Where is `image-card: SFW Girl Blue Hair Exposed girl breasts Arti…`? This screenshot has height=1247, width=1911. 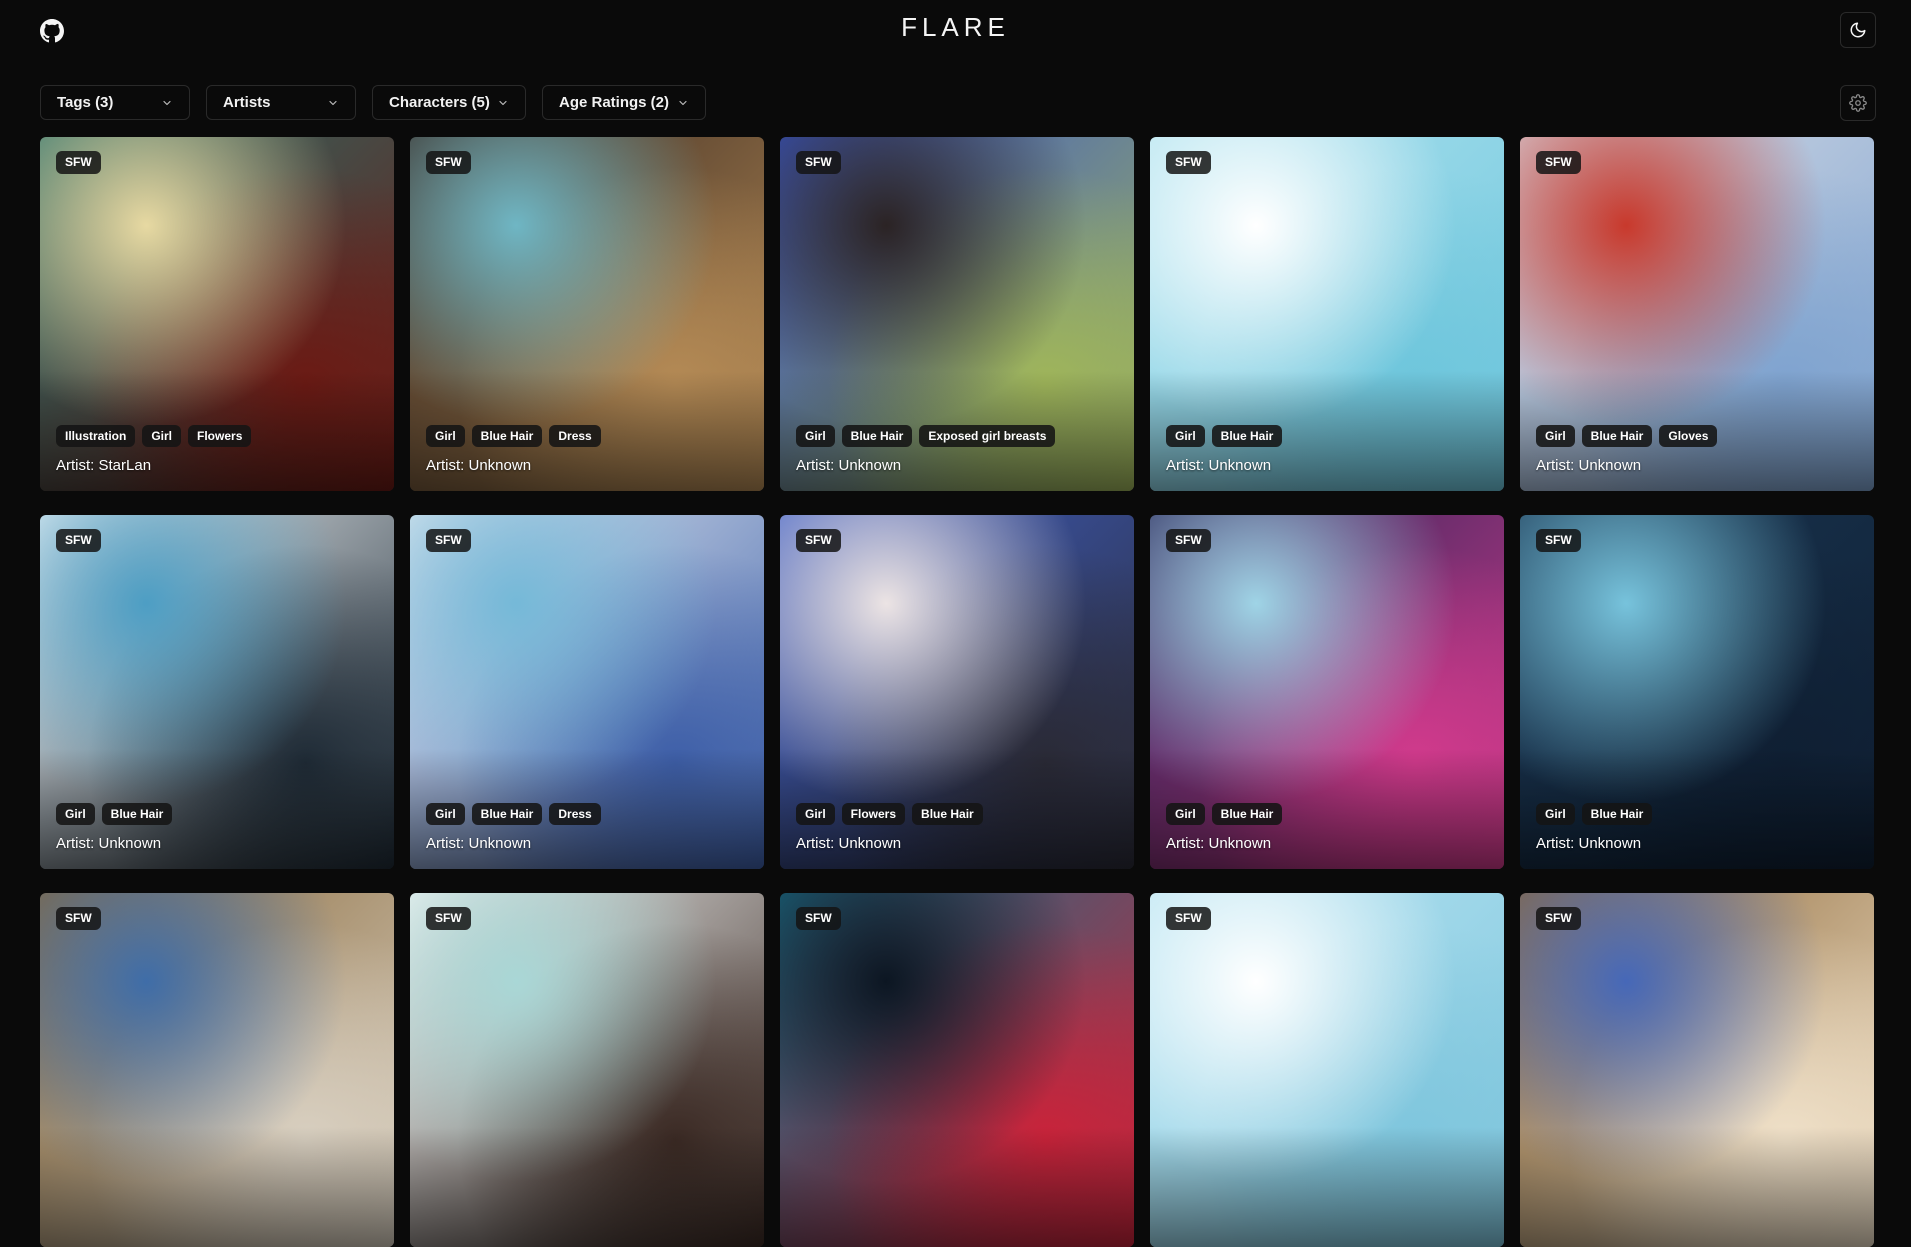
image-card: SFW Girl Blue Hair Exposed girl breasts Arti… is located at coordinates (957, 314).